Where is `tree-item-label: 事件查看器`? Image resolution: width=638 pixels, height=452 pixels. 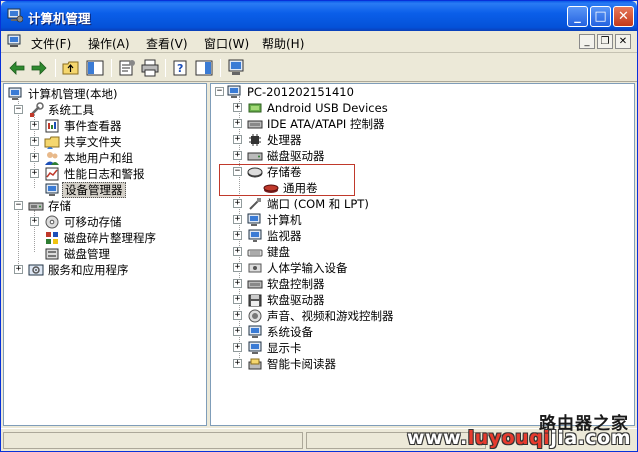
tree-item-label: 事件查看器 is located at coordinates (93, 126).